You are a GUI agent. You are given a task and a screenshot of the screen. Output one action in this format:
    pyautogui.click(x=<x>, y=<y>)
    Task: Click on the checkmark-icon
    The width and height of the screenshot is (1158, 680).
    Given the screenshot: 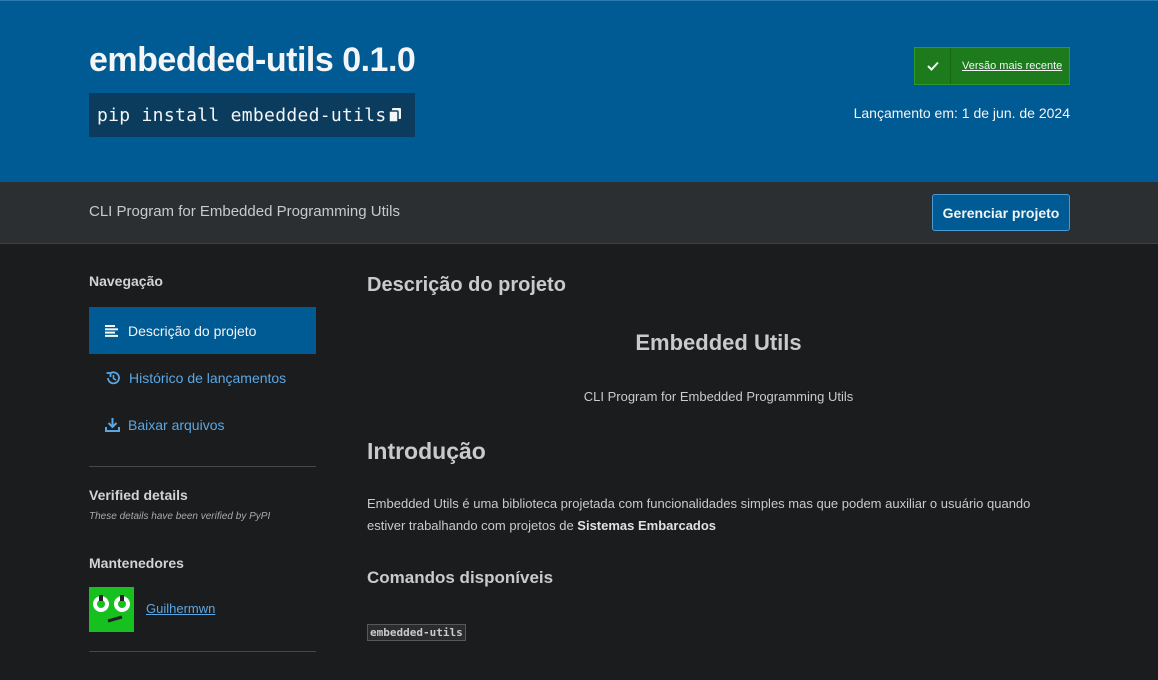 What is the action you would take?
    pyautogui.click(x=933, y=66)
    